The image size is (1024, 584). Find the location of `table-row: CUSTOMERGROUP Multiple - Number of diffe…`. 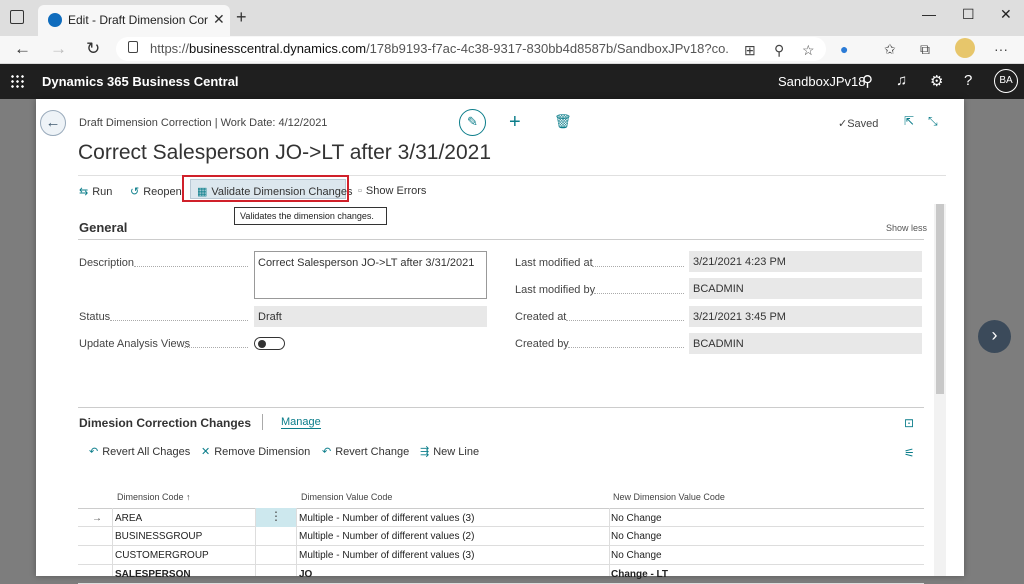

table-row: CUSTOMERGROUP Multiple - Number of diffe… is located at coordinates (501, 555).